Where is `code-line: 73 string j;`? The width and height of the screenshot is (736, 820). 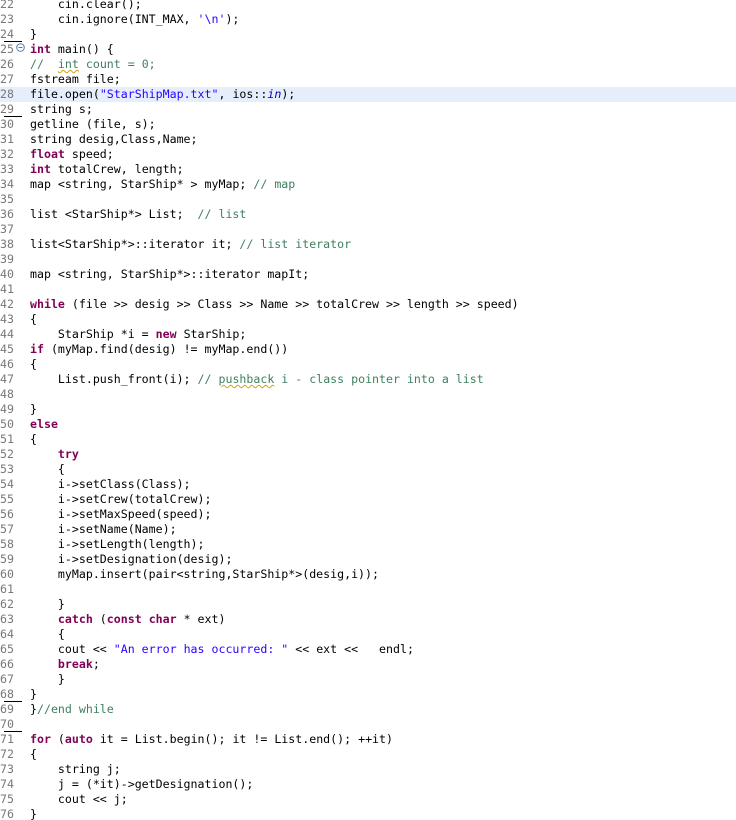 code-line: 73 string j; is located at coordinates (368, 769).